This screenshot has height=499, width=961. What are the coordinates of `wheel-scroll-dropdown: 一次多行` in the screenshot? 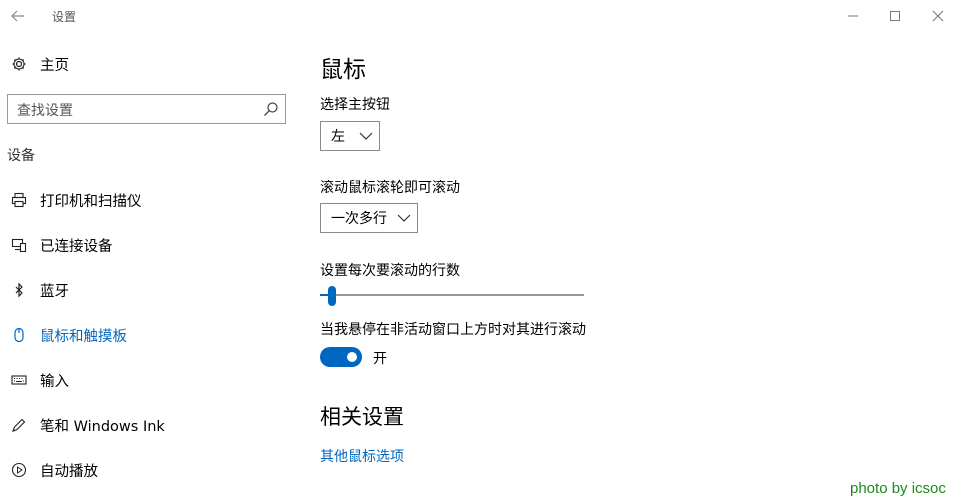 It's located at (369, 218).